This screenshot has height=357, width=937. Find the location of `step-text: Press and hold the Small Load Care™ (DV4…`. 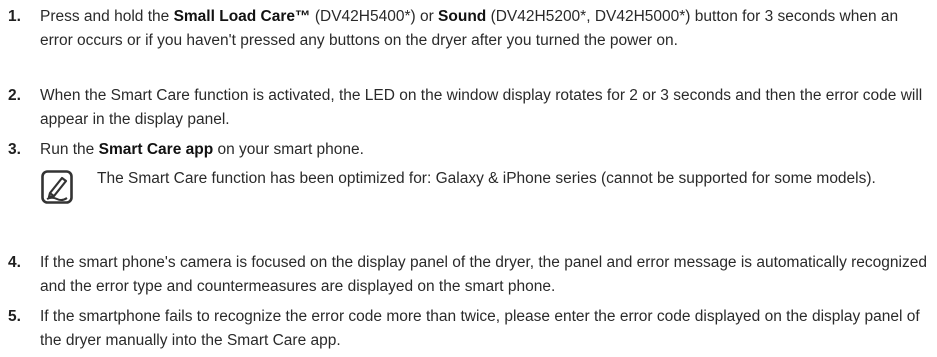

step-text: Press and hold the Small Load Care™ (DV4… is located at coordinates (485, 29).